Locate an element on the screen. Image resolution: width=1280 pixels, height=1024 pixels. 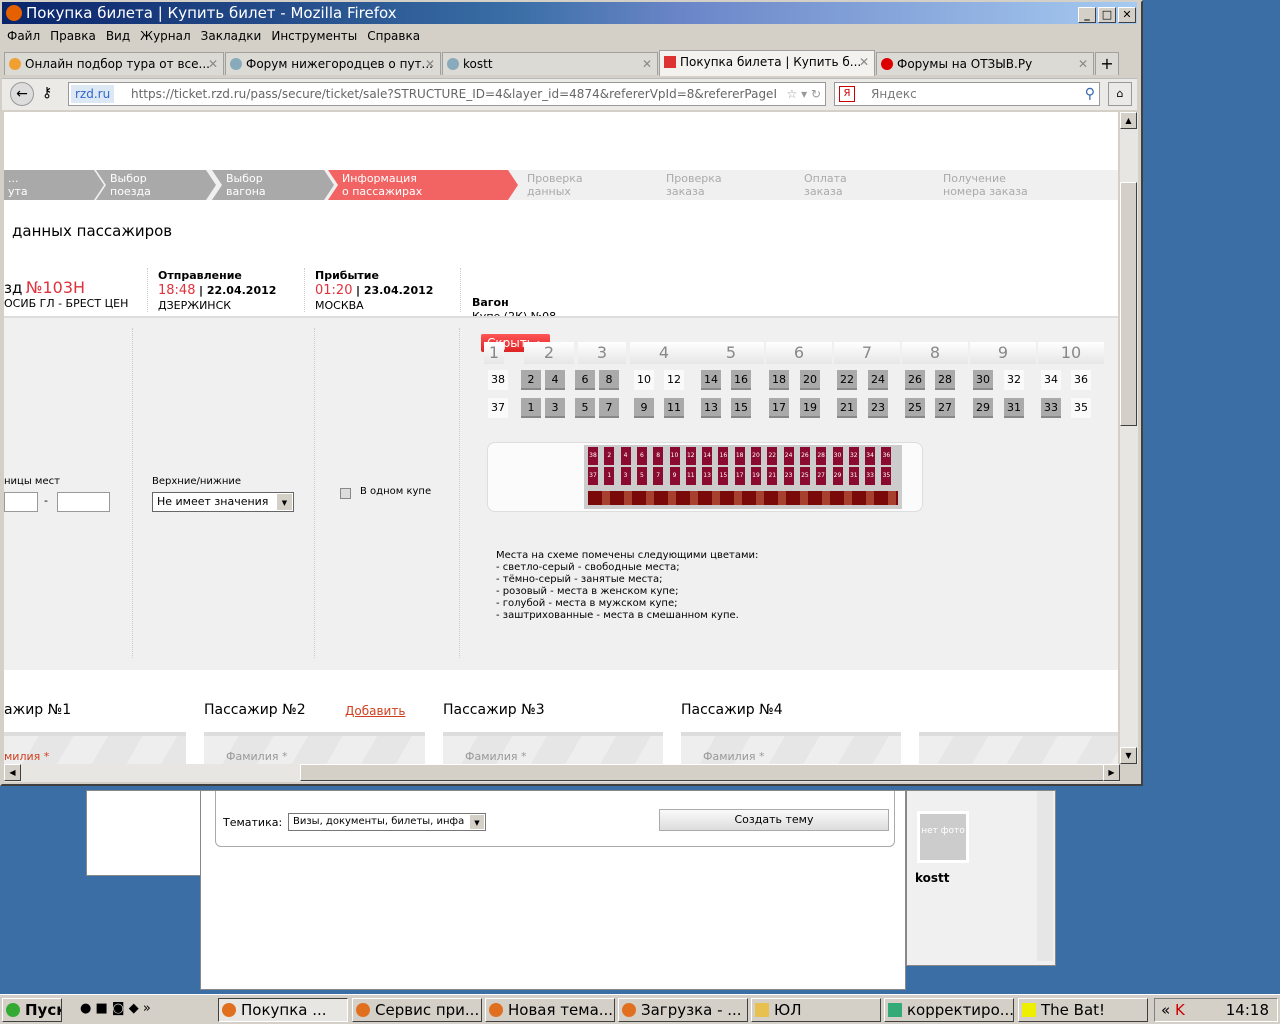
tab-rzd: Покупка билета | Купить б... ✕ is located at coordinates (767, 63).